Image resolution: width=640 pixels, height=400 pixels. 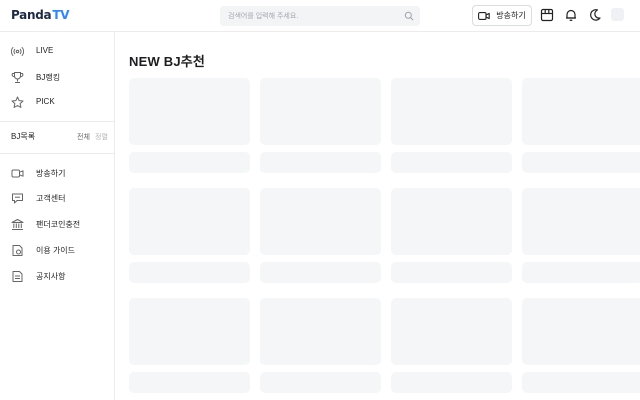 I want to click on sidebar-item-bj-ranking: BJ랭킹, so click(x=57, y=77).